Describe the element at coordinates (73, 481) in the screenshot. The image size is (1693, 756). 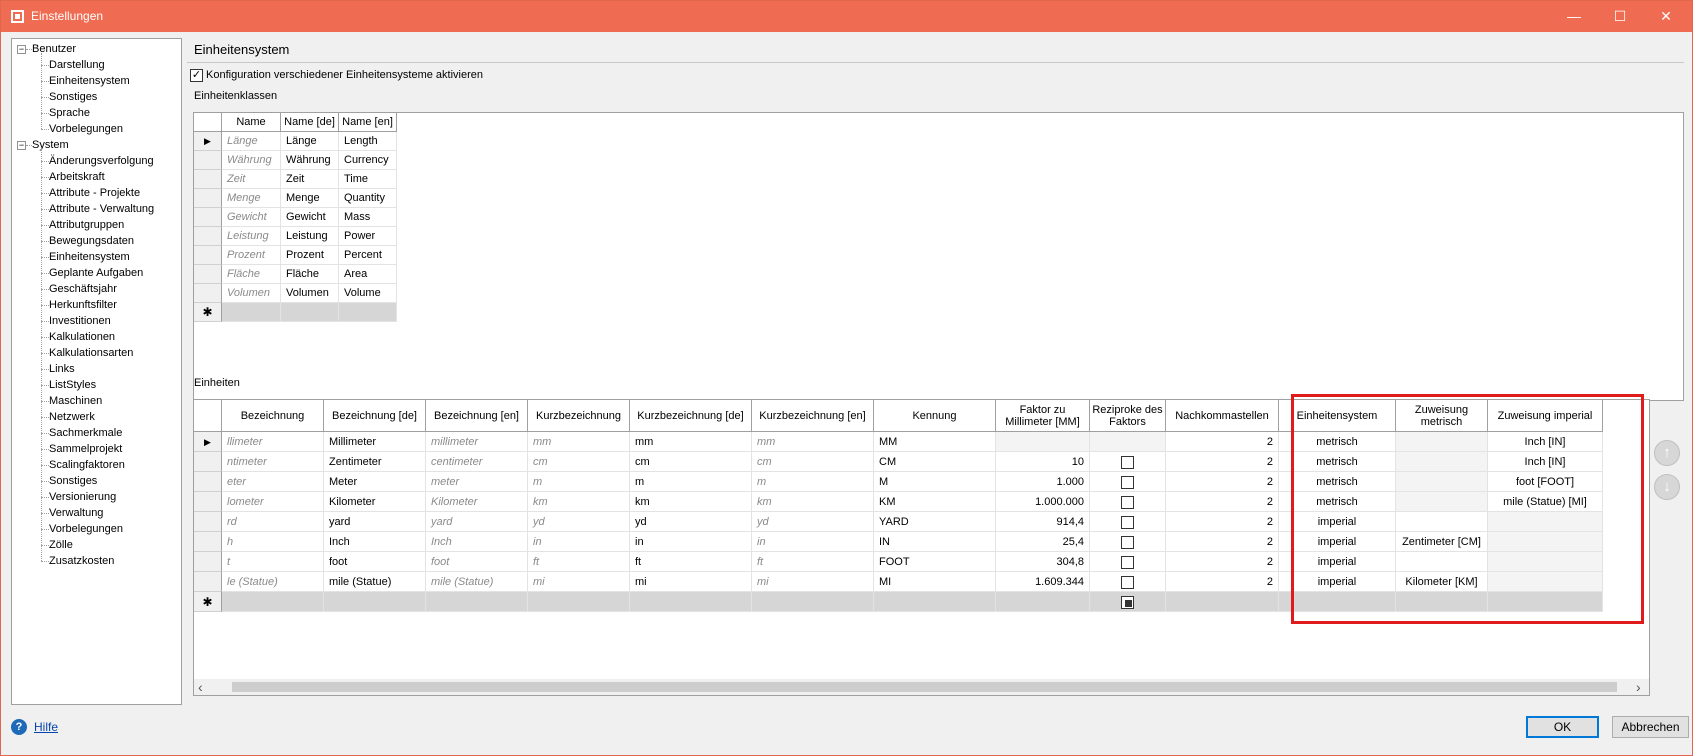
I see `tree-item: Sonstiges` at that location.